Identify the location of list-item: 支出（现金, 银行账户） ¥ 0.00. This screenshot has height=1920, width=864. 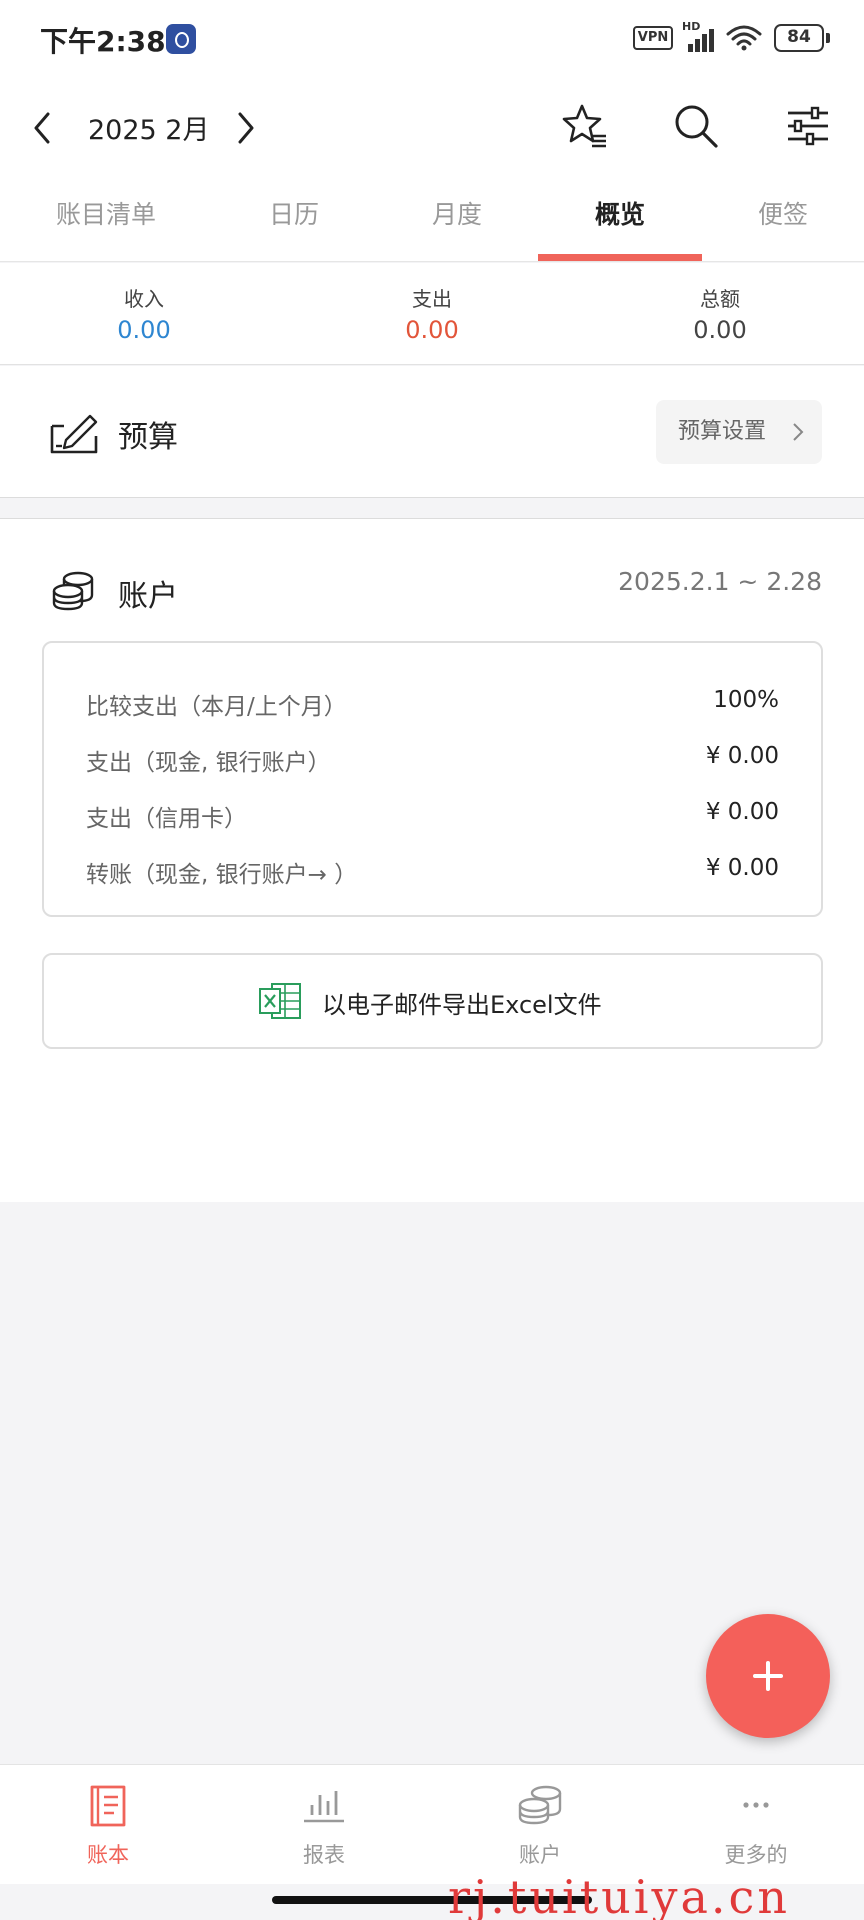
(432, 761).